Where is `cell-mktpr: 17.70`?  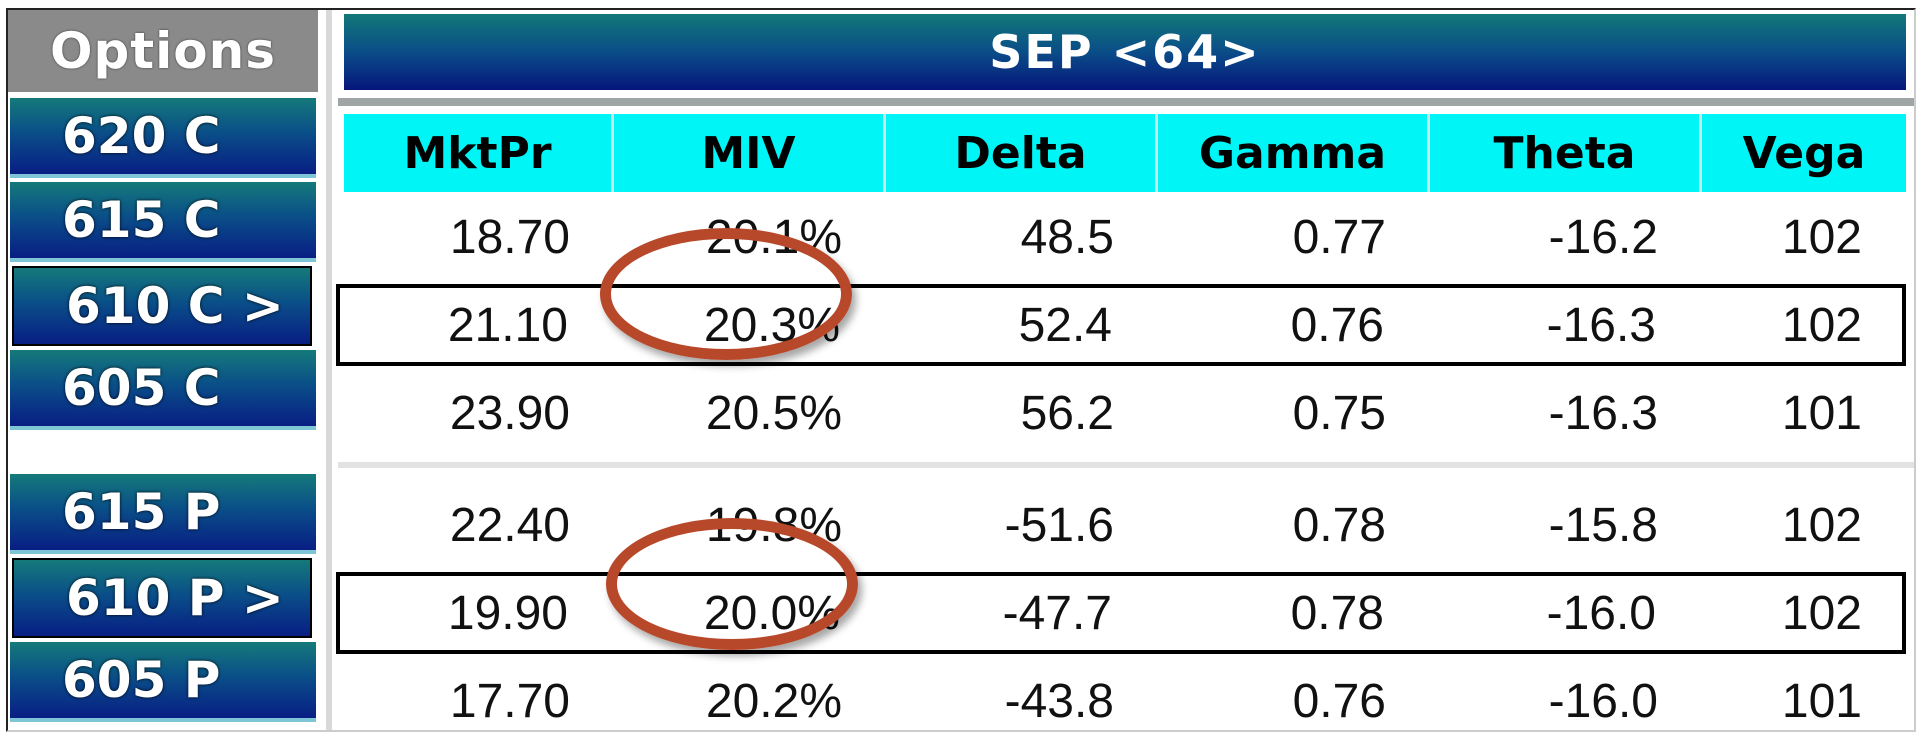 cell-mktpr: 17.70 is located at coordinates (509, 701).